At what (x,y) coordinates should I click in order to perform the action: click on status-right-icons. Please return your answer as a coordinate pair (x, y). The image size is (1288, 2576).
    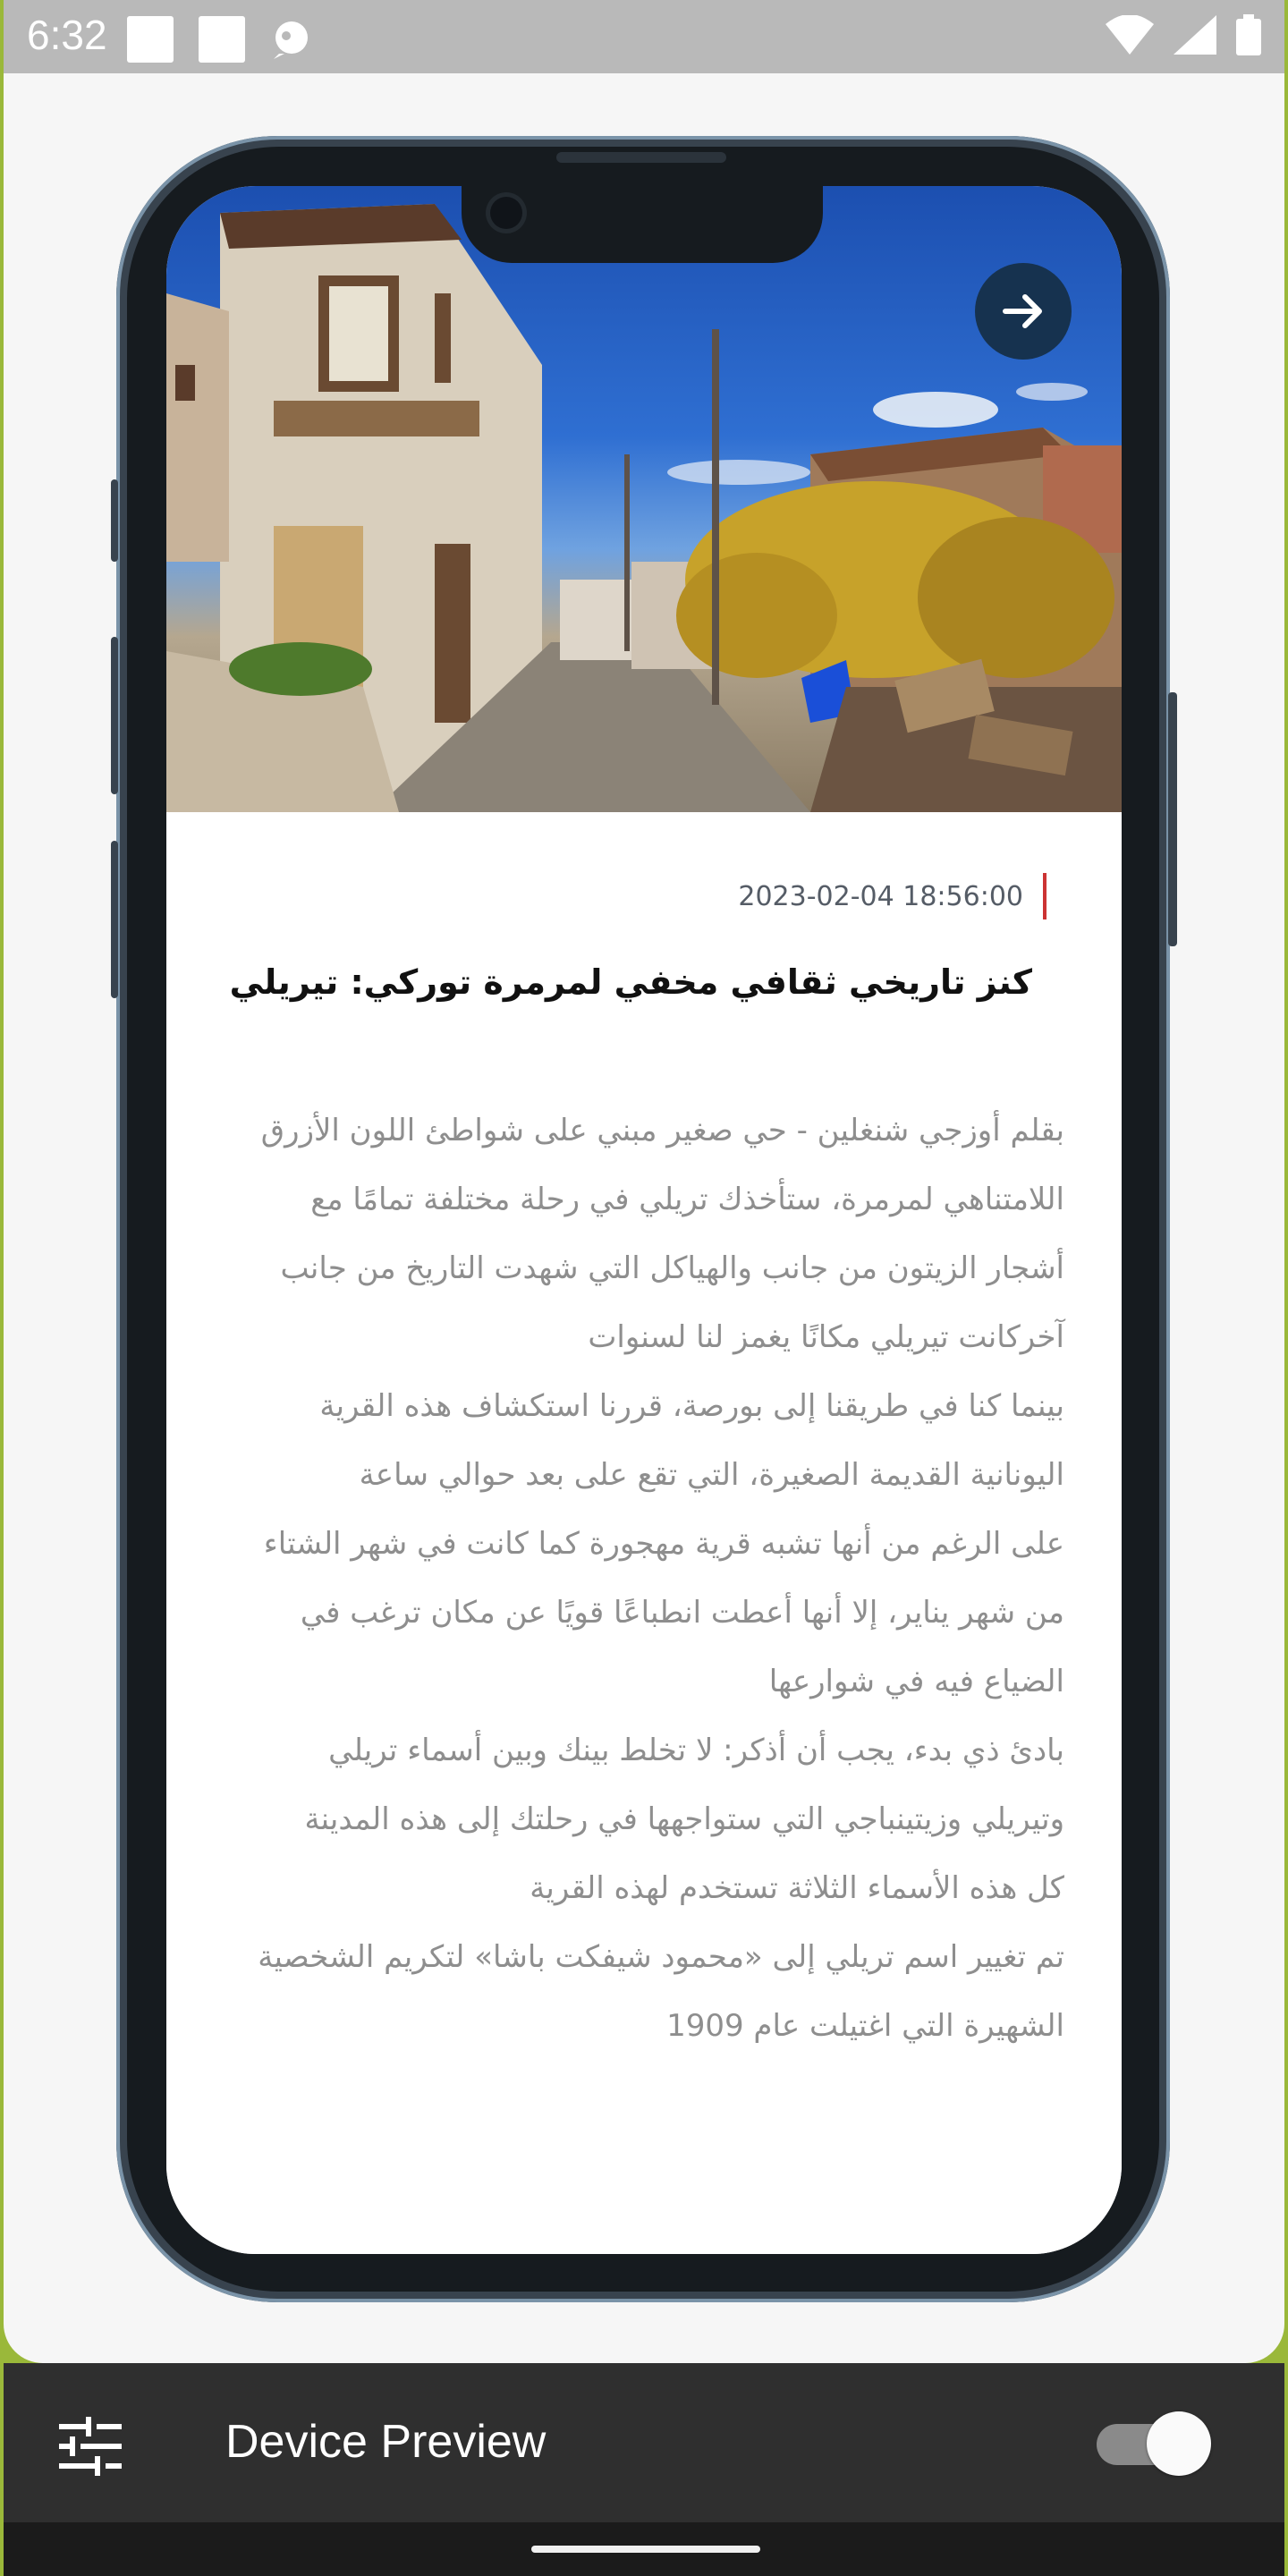
    Looking at the image, I should click on (1183, 36).